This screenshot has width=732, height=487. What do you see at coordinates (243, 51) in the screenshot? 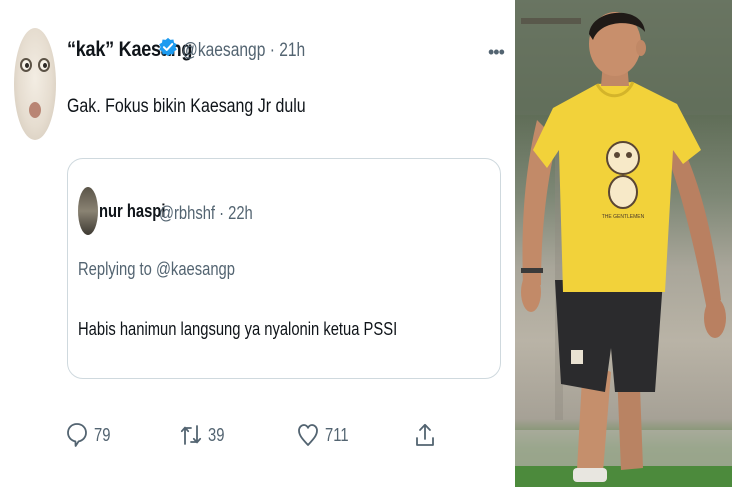
I see `author-handle-time: @kaesangp · 21h` at bounding box center [243, 51].